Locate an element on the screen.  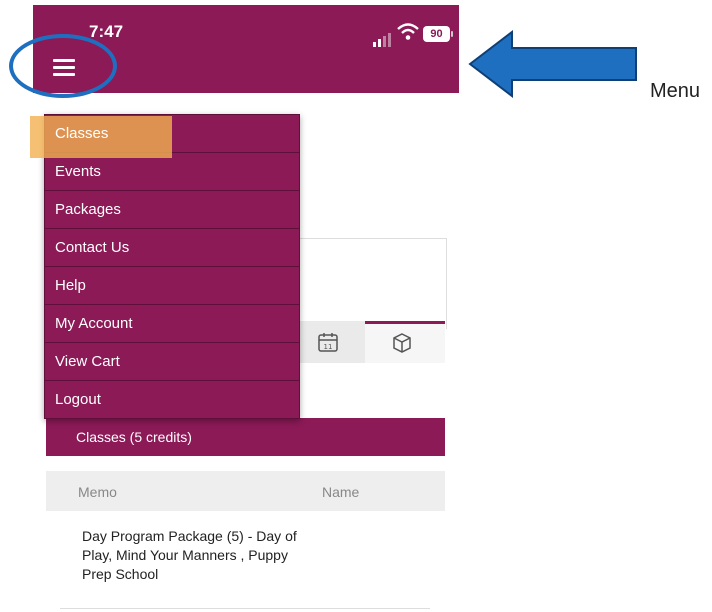
row-divider is located at coordinates (245, 608).